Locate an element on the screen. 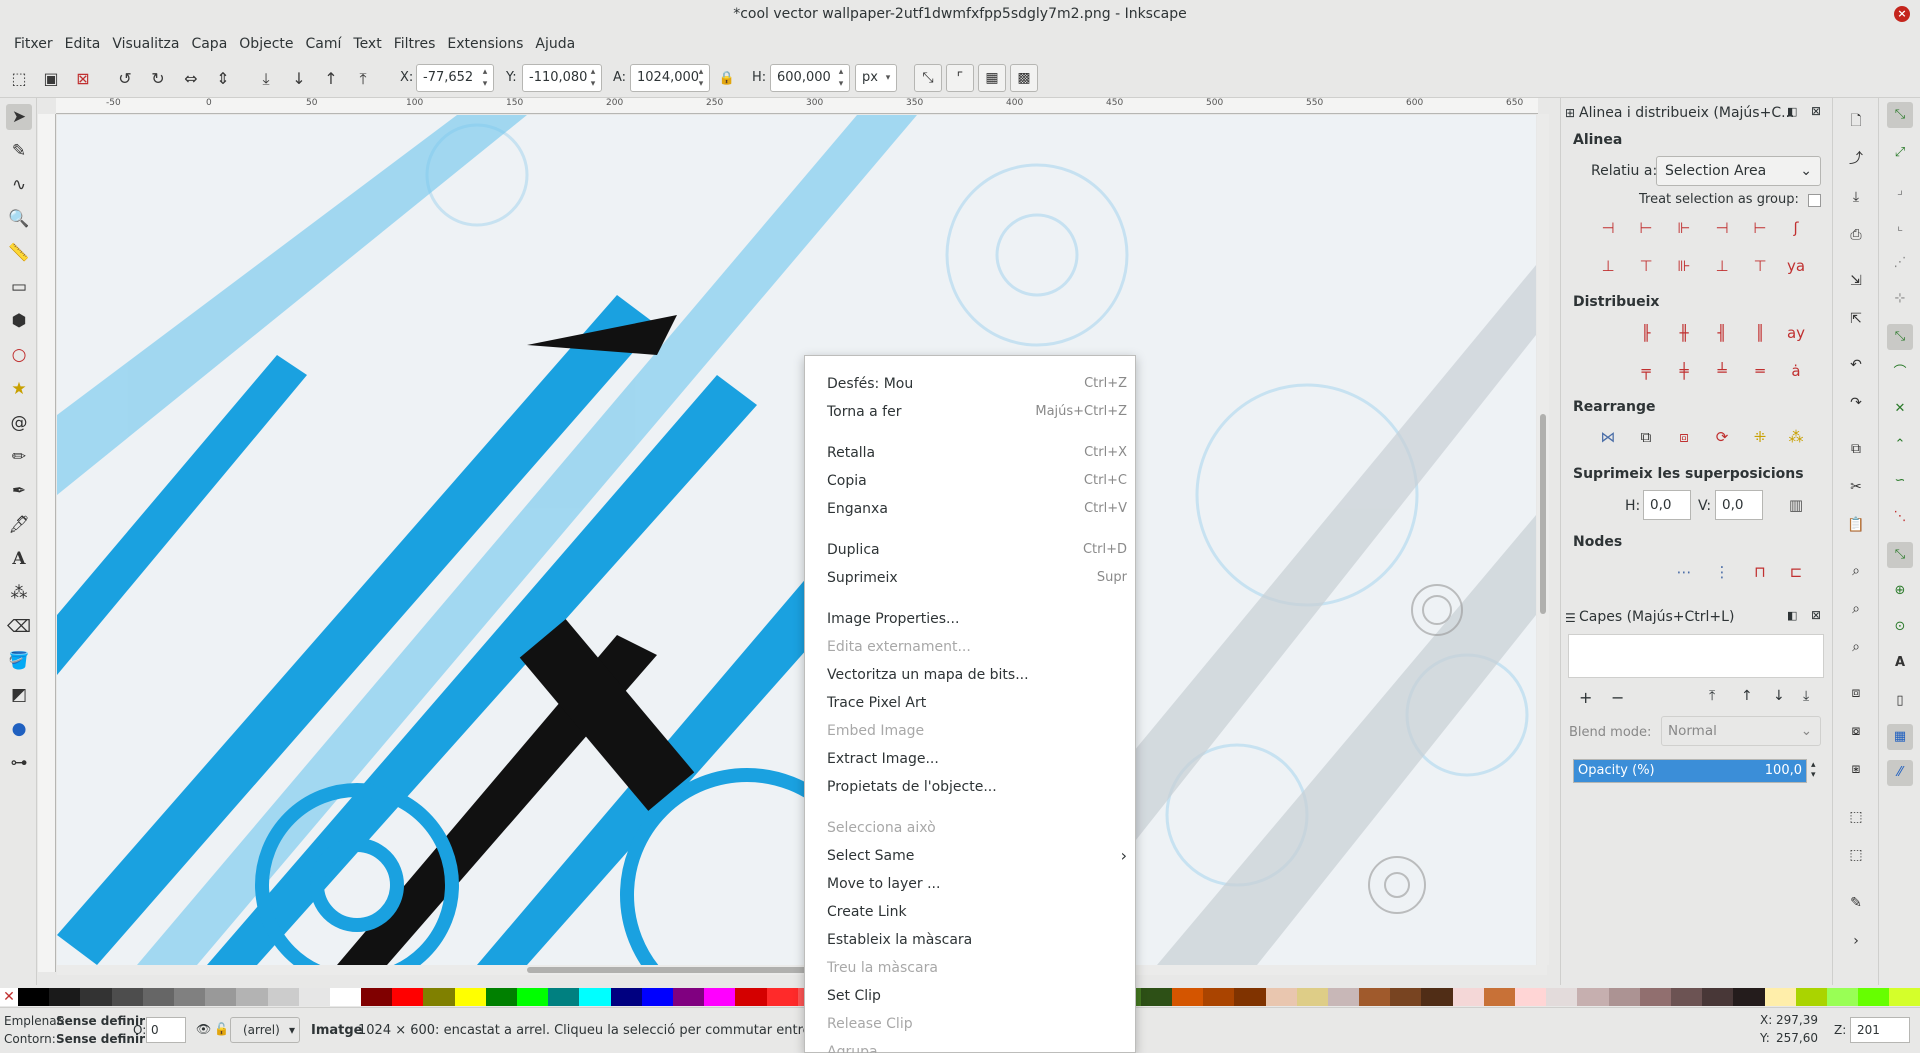 The height and width of the screenshot is (1053, 1920). flip-vertical-icon: ⇕ is located at coordinates (223, 79).